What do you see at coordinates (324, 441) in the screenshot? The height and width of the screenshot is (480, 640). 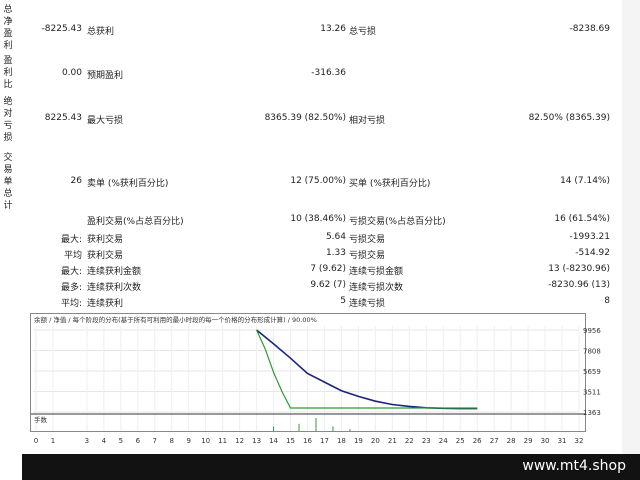 I see `x-tick-label: 17` at bounding box center [324, 441].